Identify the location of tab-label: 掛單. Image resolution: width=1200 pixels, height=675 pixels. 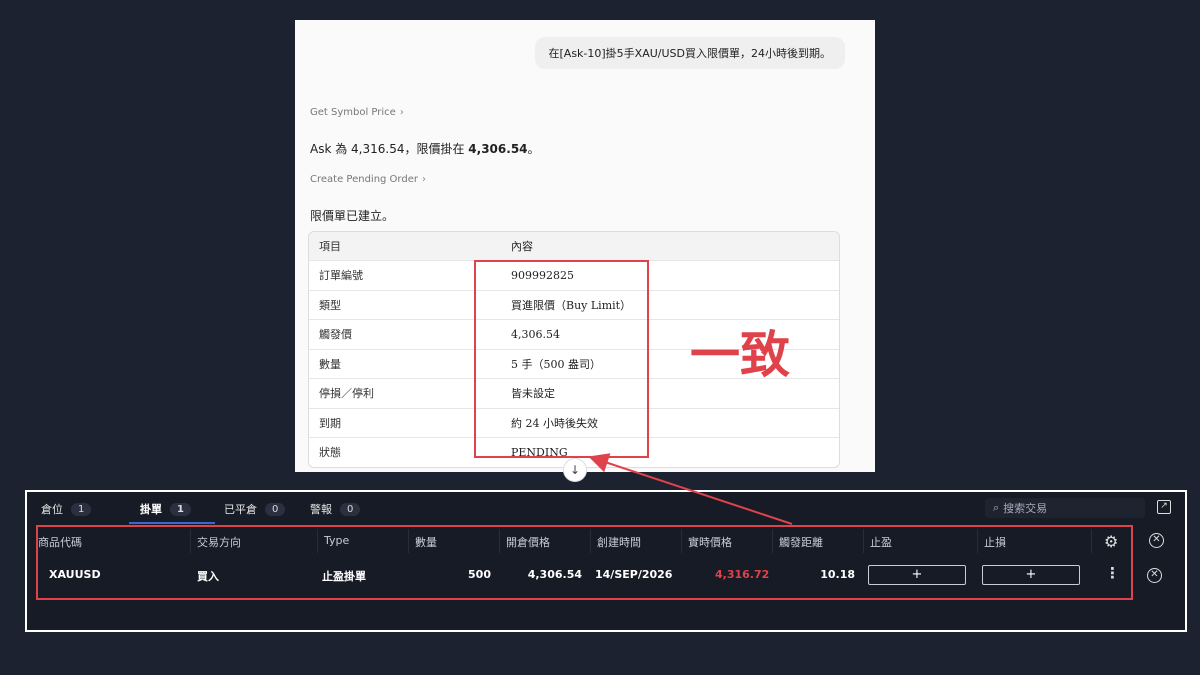
(151, 509).